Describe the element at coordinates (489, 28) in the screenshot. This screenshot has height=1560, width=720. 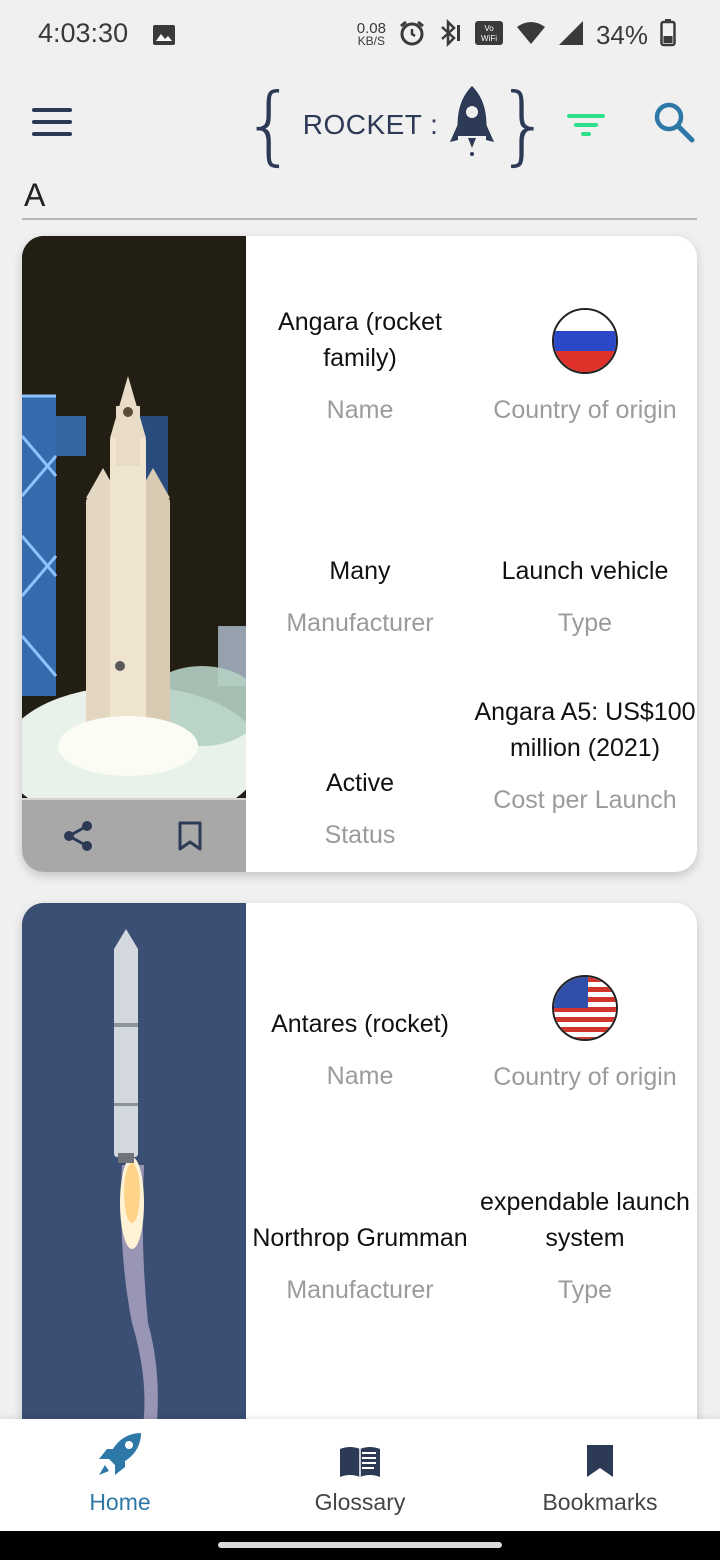
I see `svg-text: Vo` at that location.